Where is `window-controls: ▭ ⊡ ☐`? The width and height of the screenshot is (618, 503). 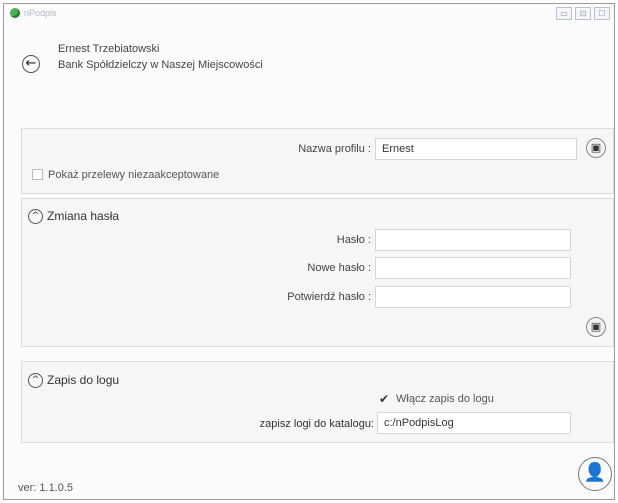
window-controls: ▭ ⊡ ☐ is located at coordinates (583, 13).